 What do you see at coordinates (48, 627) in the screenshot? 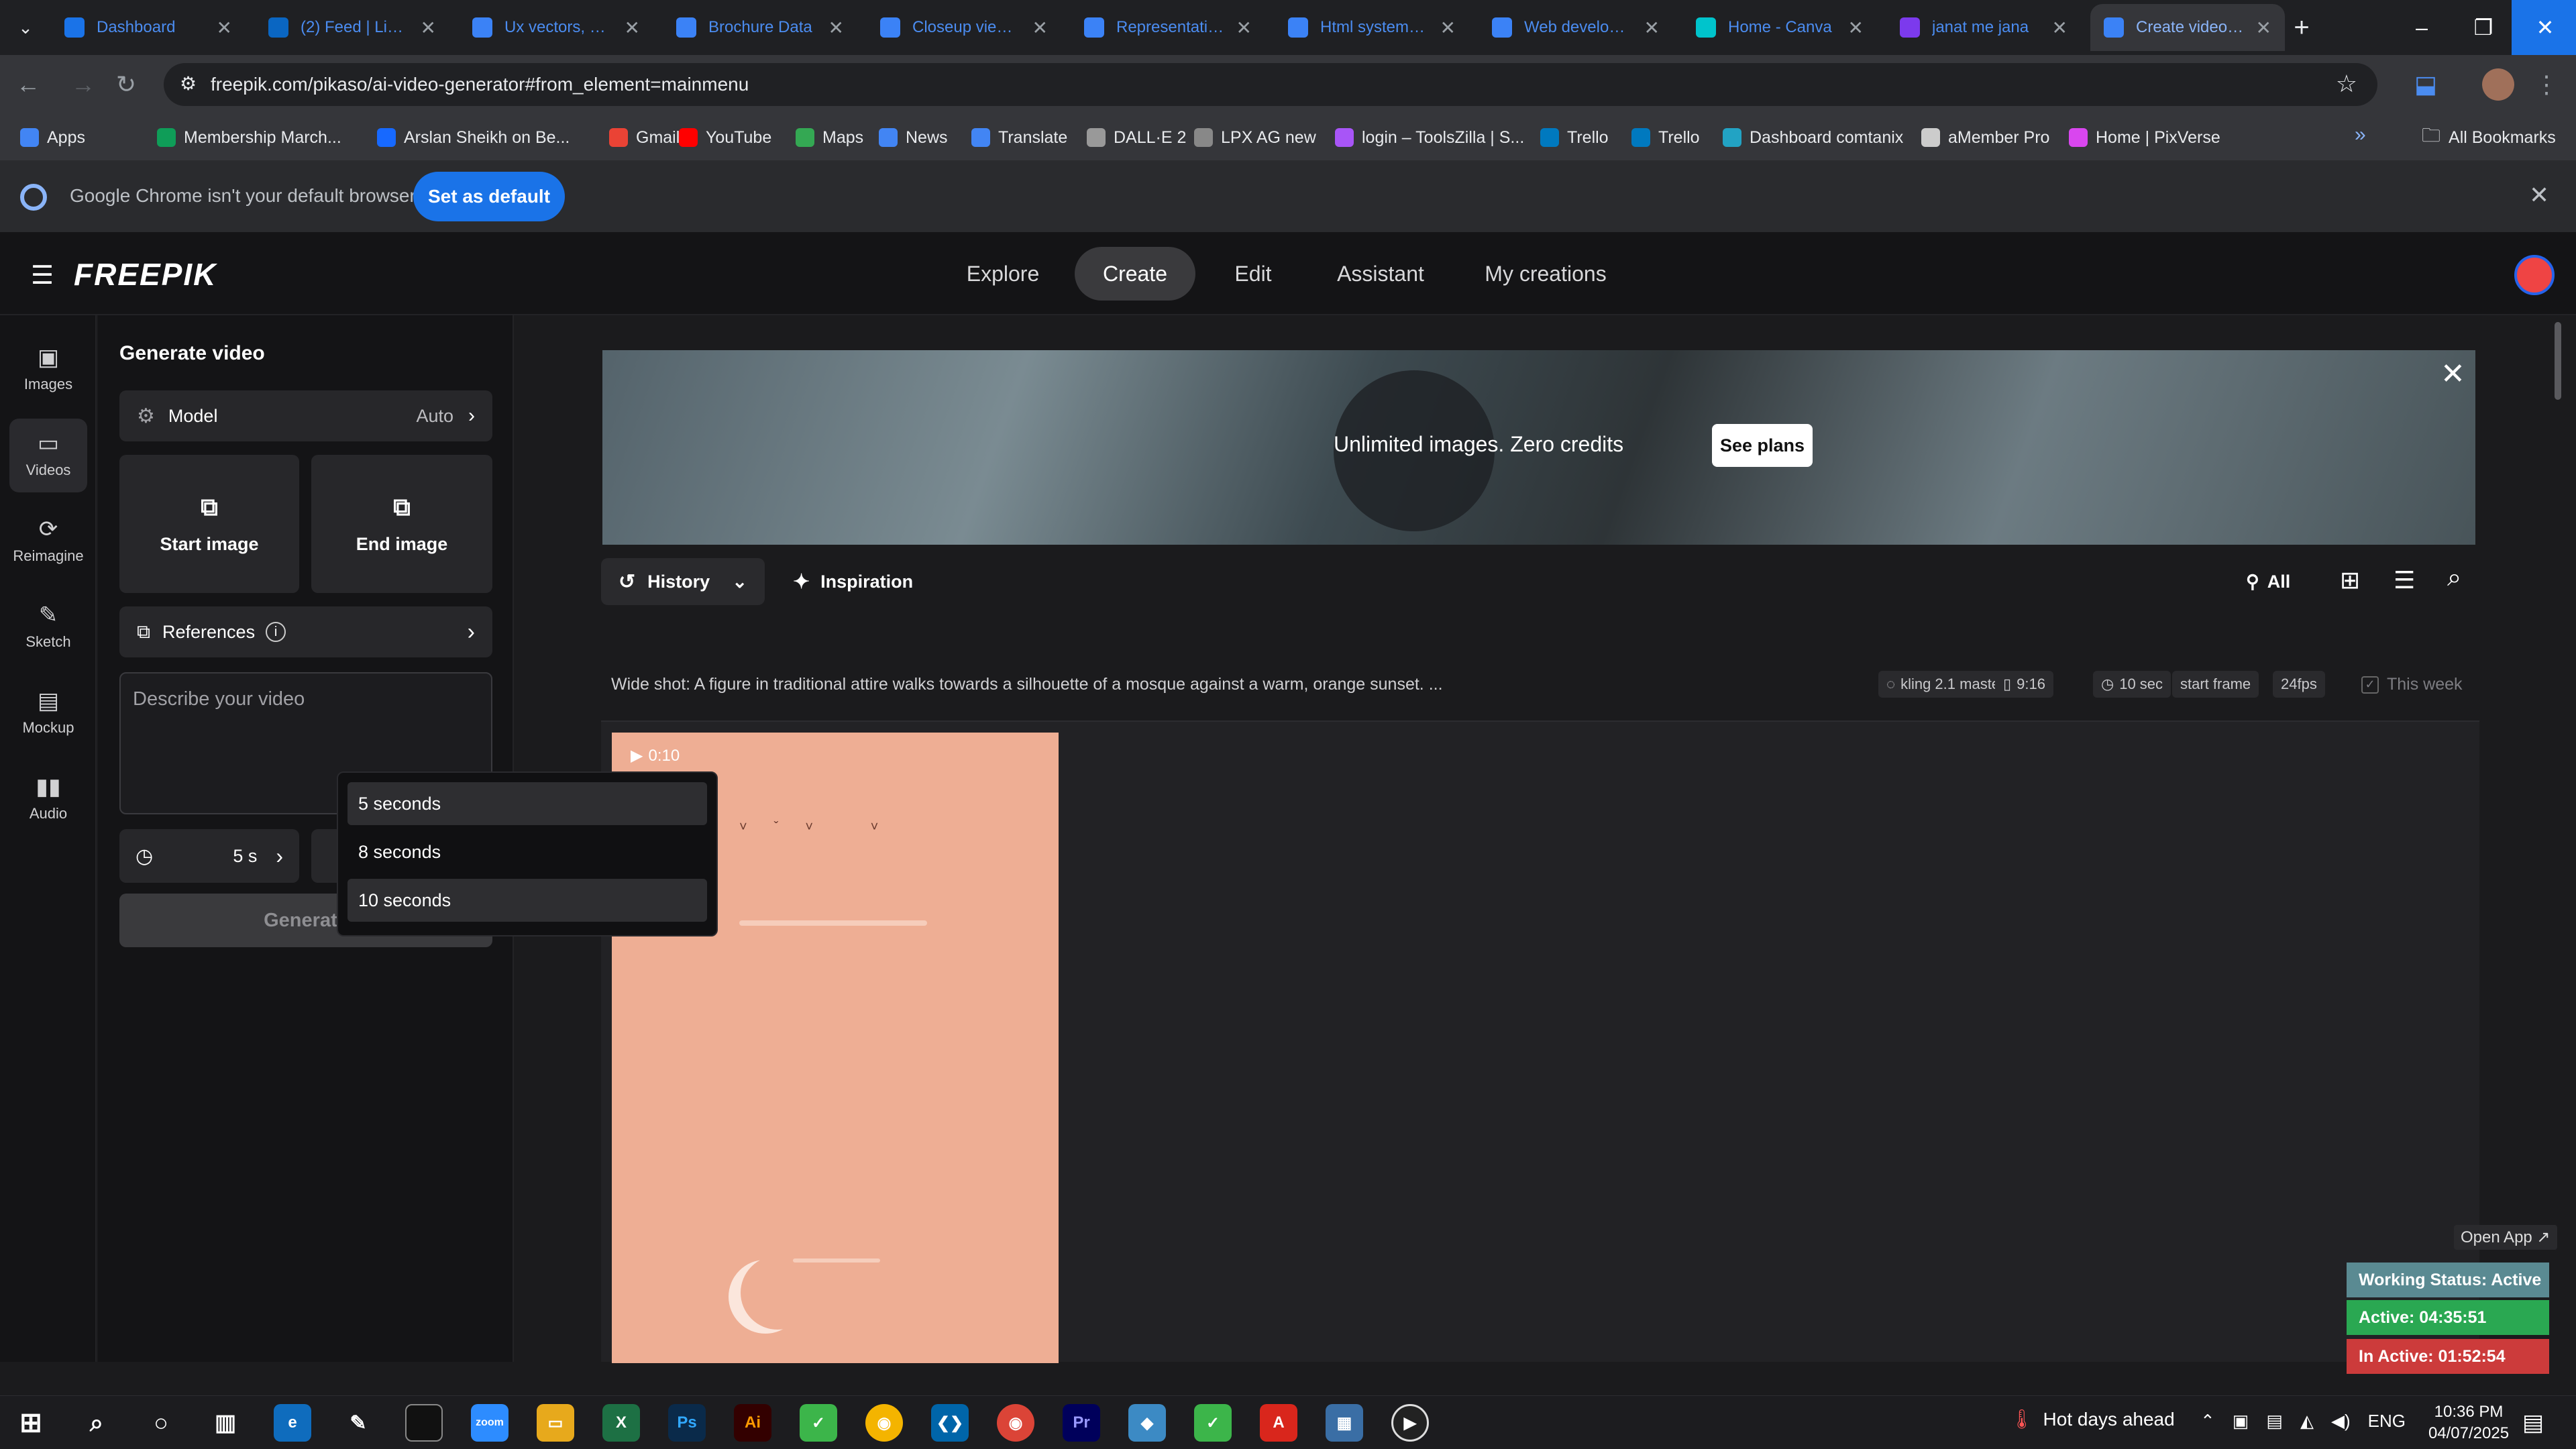
I see `rail-sketch: ✎ Sketch` at bounding box center [48, 627].